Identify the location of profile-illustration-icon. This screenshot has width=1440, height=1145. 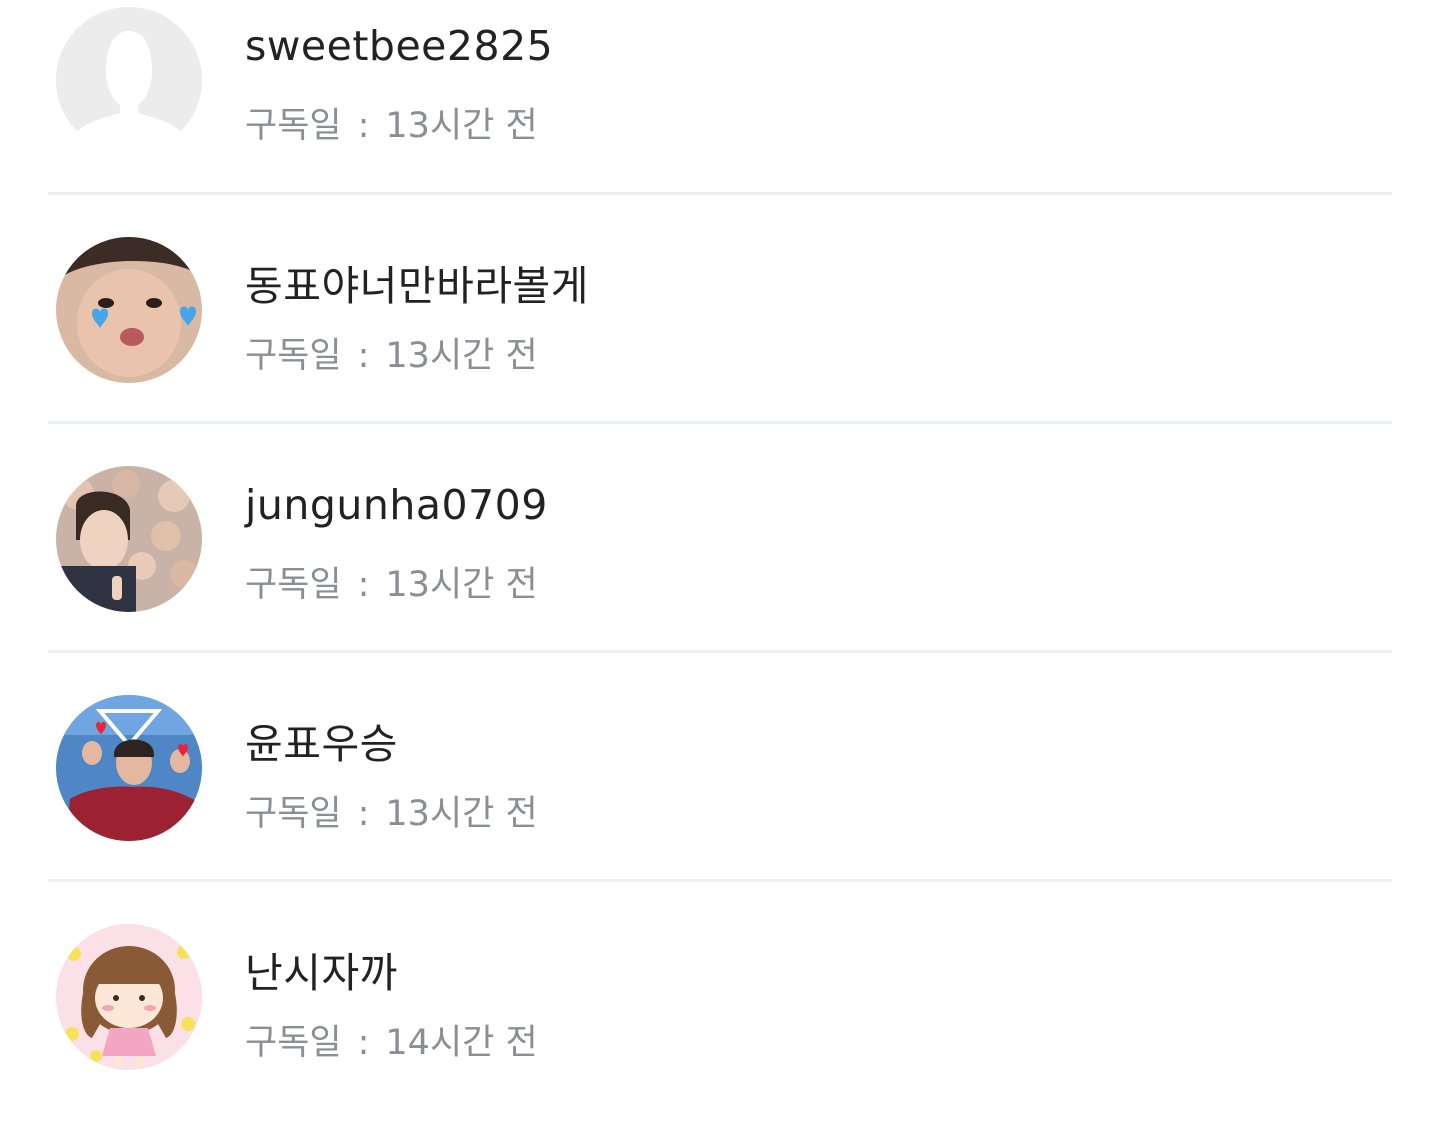
(129, 997).